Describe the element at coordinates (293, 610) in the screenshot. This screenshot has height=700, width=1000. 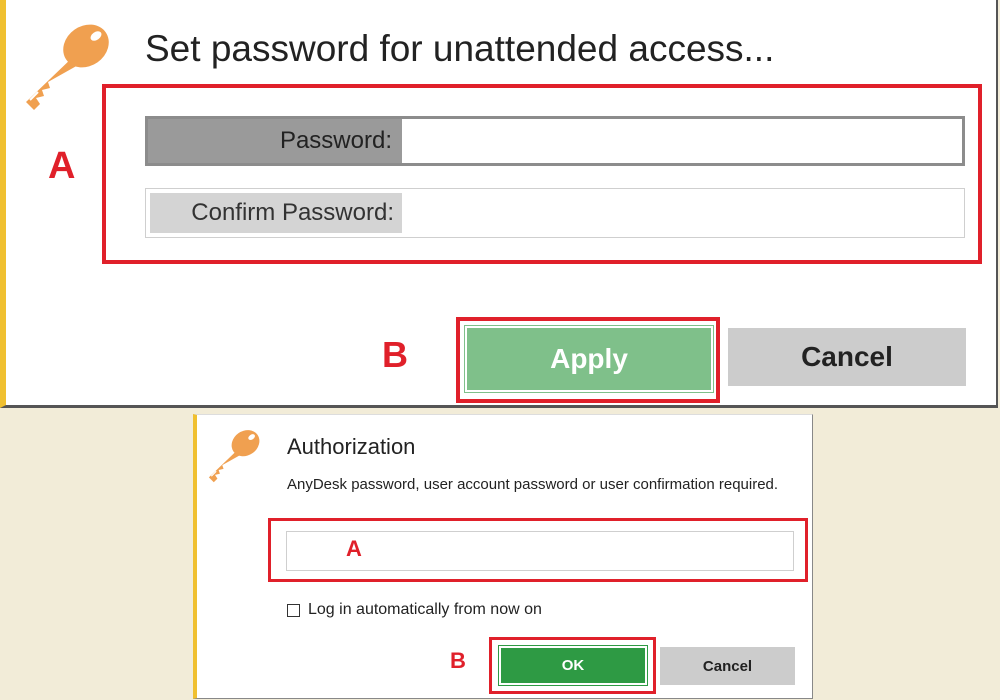
I see `auto-login-checkbox` at that location.